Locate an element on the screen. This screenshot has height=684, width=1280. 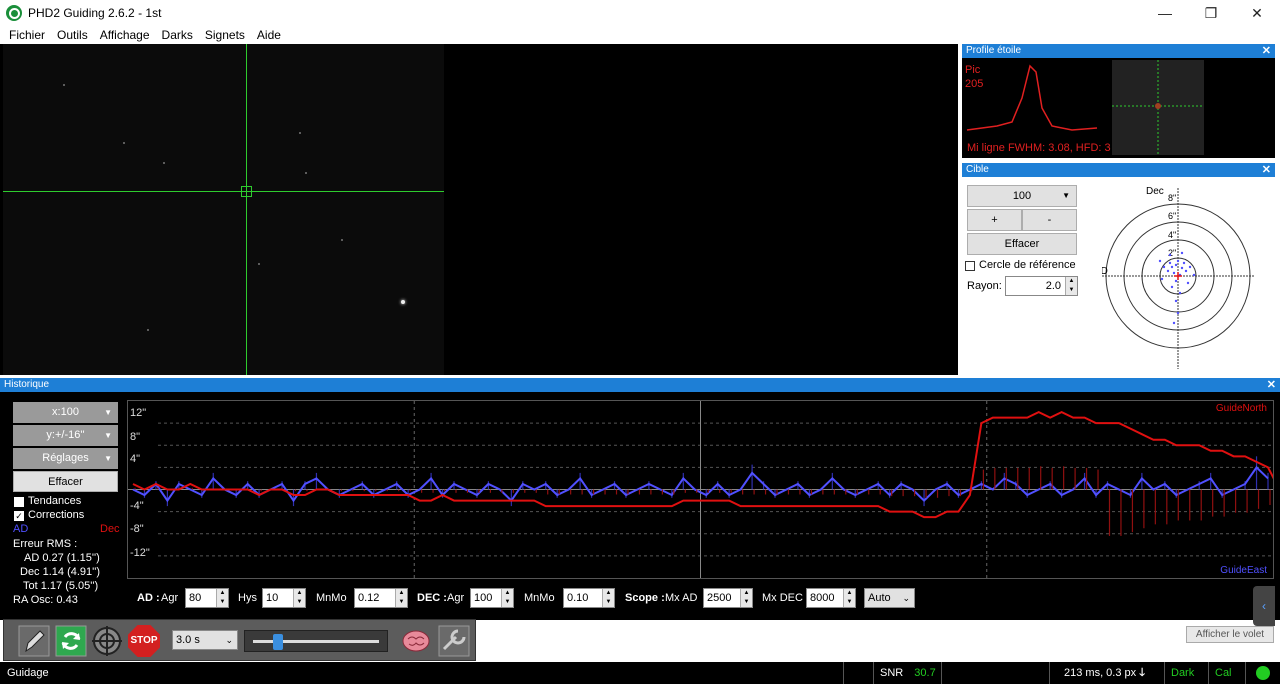
stop-button: STOP is located at coordinates (144, 641).